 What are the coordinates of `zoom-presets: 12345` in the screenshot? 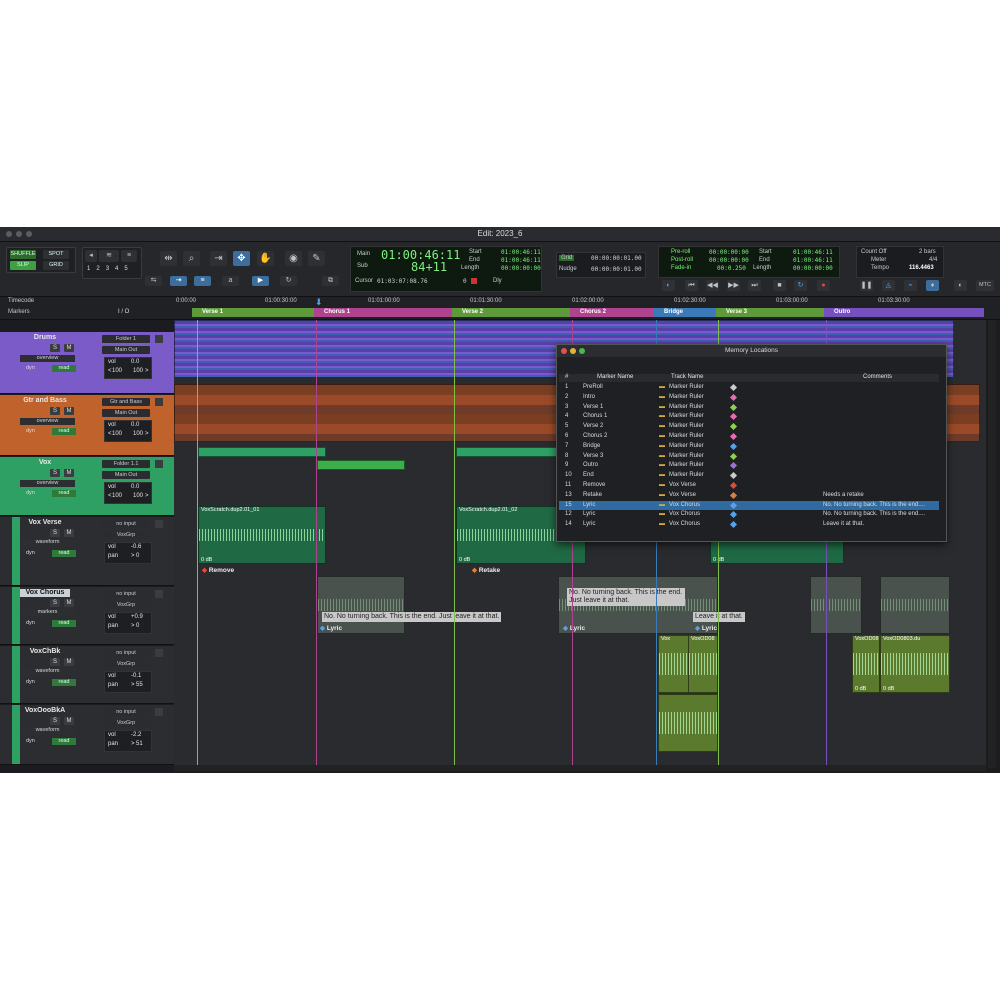 It's located at (114, 270).